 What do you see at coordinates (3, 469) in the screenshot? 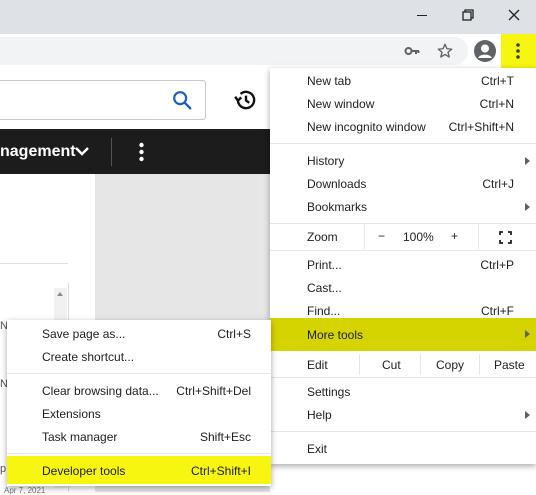
I see `page-fragment-text: p` at bounding box center [3, 469].